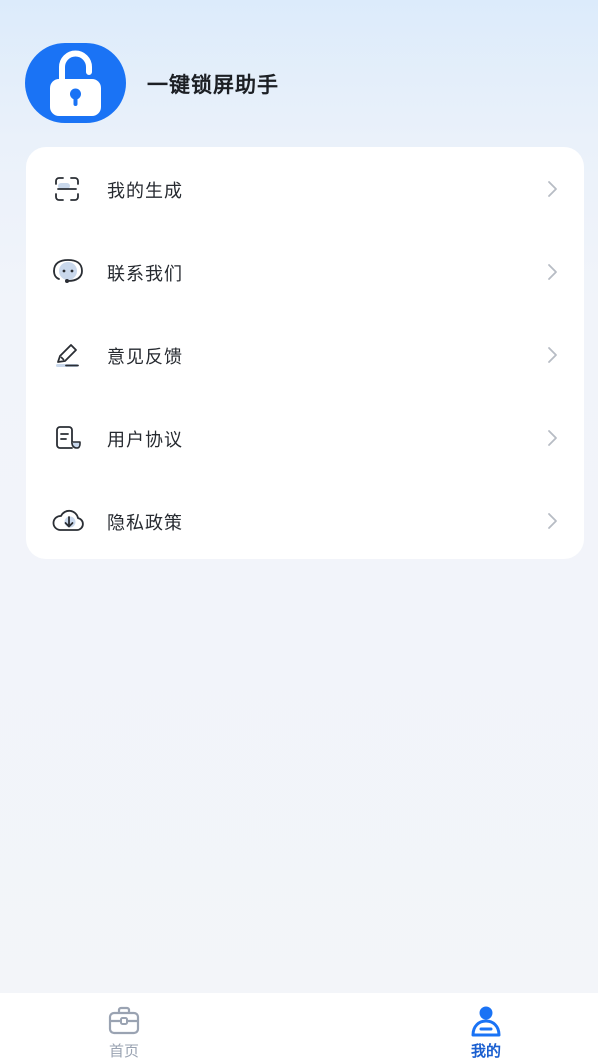 The image size is (598, 1064). What do you see at coordinates (67, 438) in the screenshot?
I see `document-icon` at bounding box center [67, 438].